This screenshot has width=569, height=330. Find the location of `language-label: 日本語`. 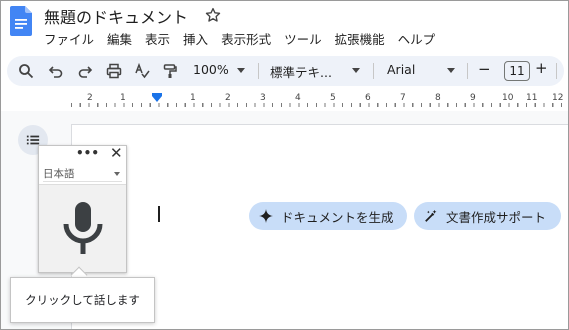

language-label: 日本語 is located at coordinates (59, 174).